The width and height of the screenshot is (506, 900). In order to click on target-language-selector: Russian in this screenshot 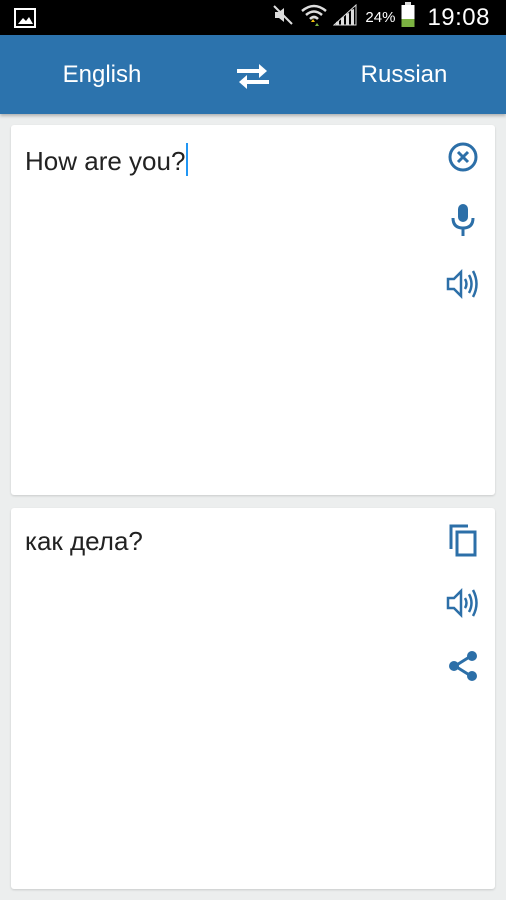, I will do `click(404, 74)`.